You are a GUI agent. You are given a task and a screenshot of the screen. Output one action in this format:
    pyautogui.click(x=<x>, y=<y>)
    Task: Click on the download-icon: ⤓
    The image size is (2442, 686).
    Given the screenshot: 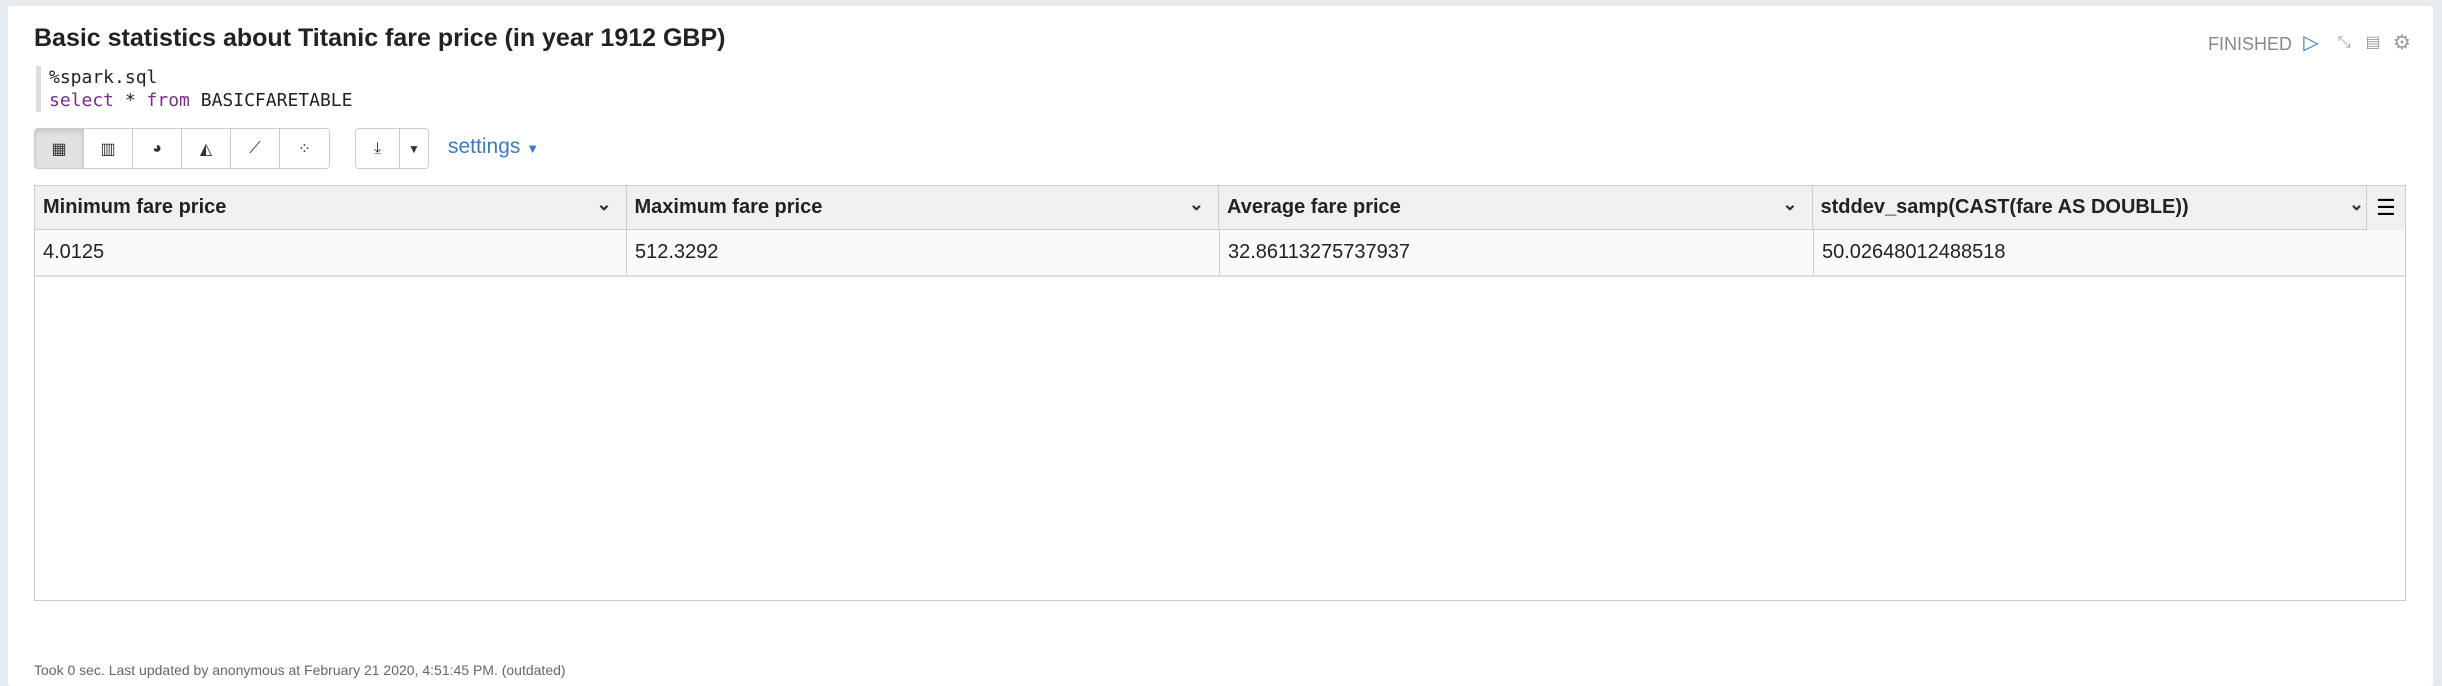 What is the action you would take?
    pyautogui.click(x=377, y=148)
    